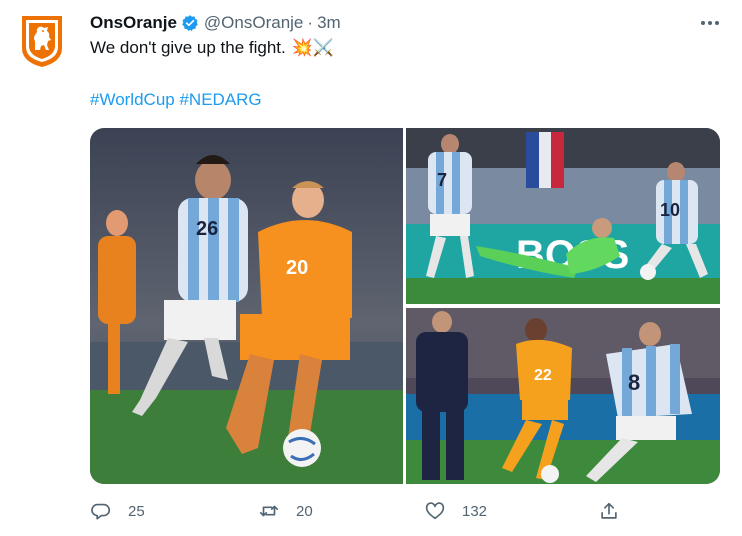 This screenshot has height=536, width=742. What do you see at coordinates (670, 210) in the screenshot?
I see `photo-2-number-10: 10` at bounding box center [670, 210].